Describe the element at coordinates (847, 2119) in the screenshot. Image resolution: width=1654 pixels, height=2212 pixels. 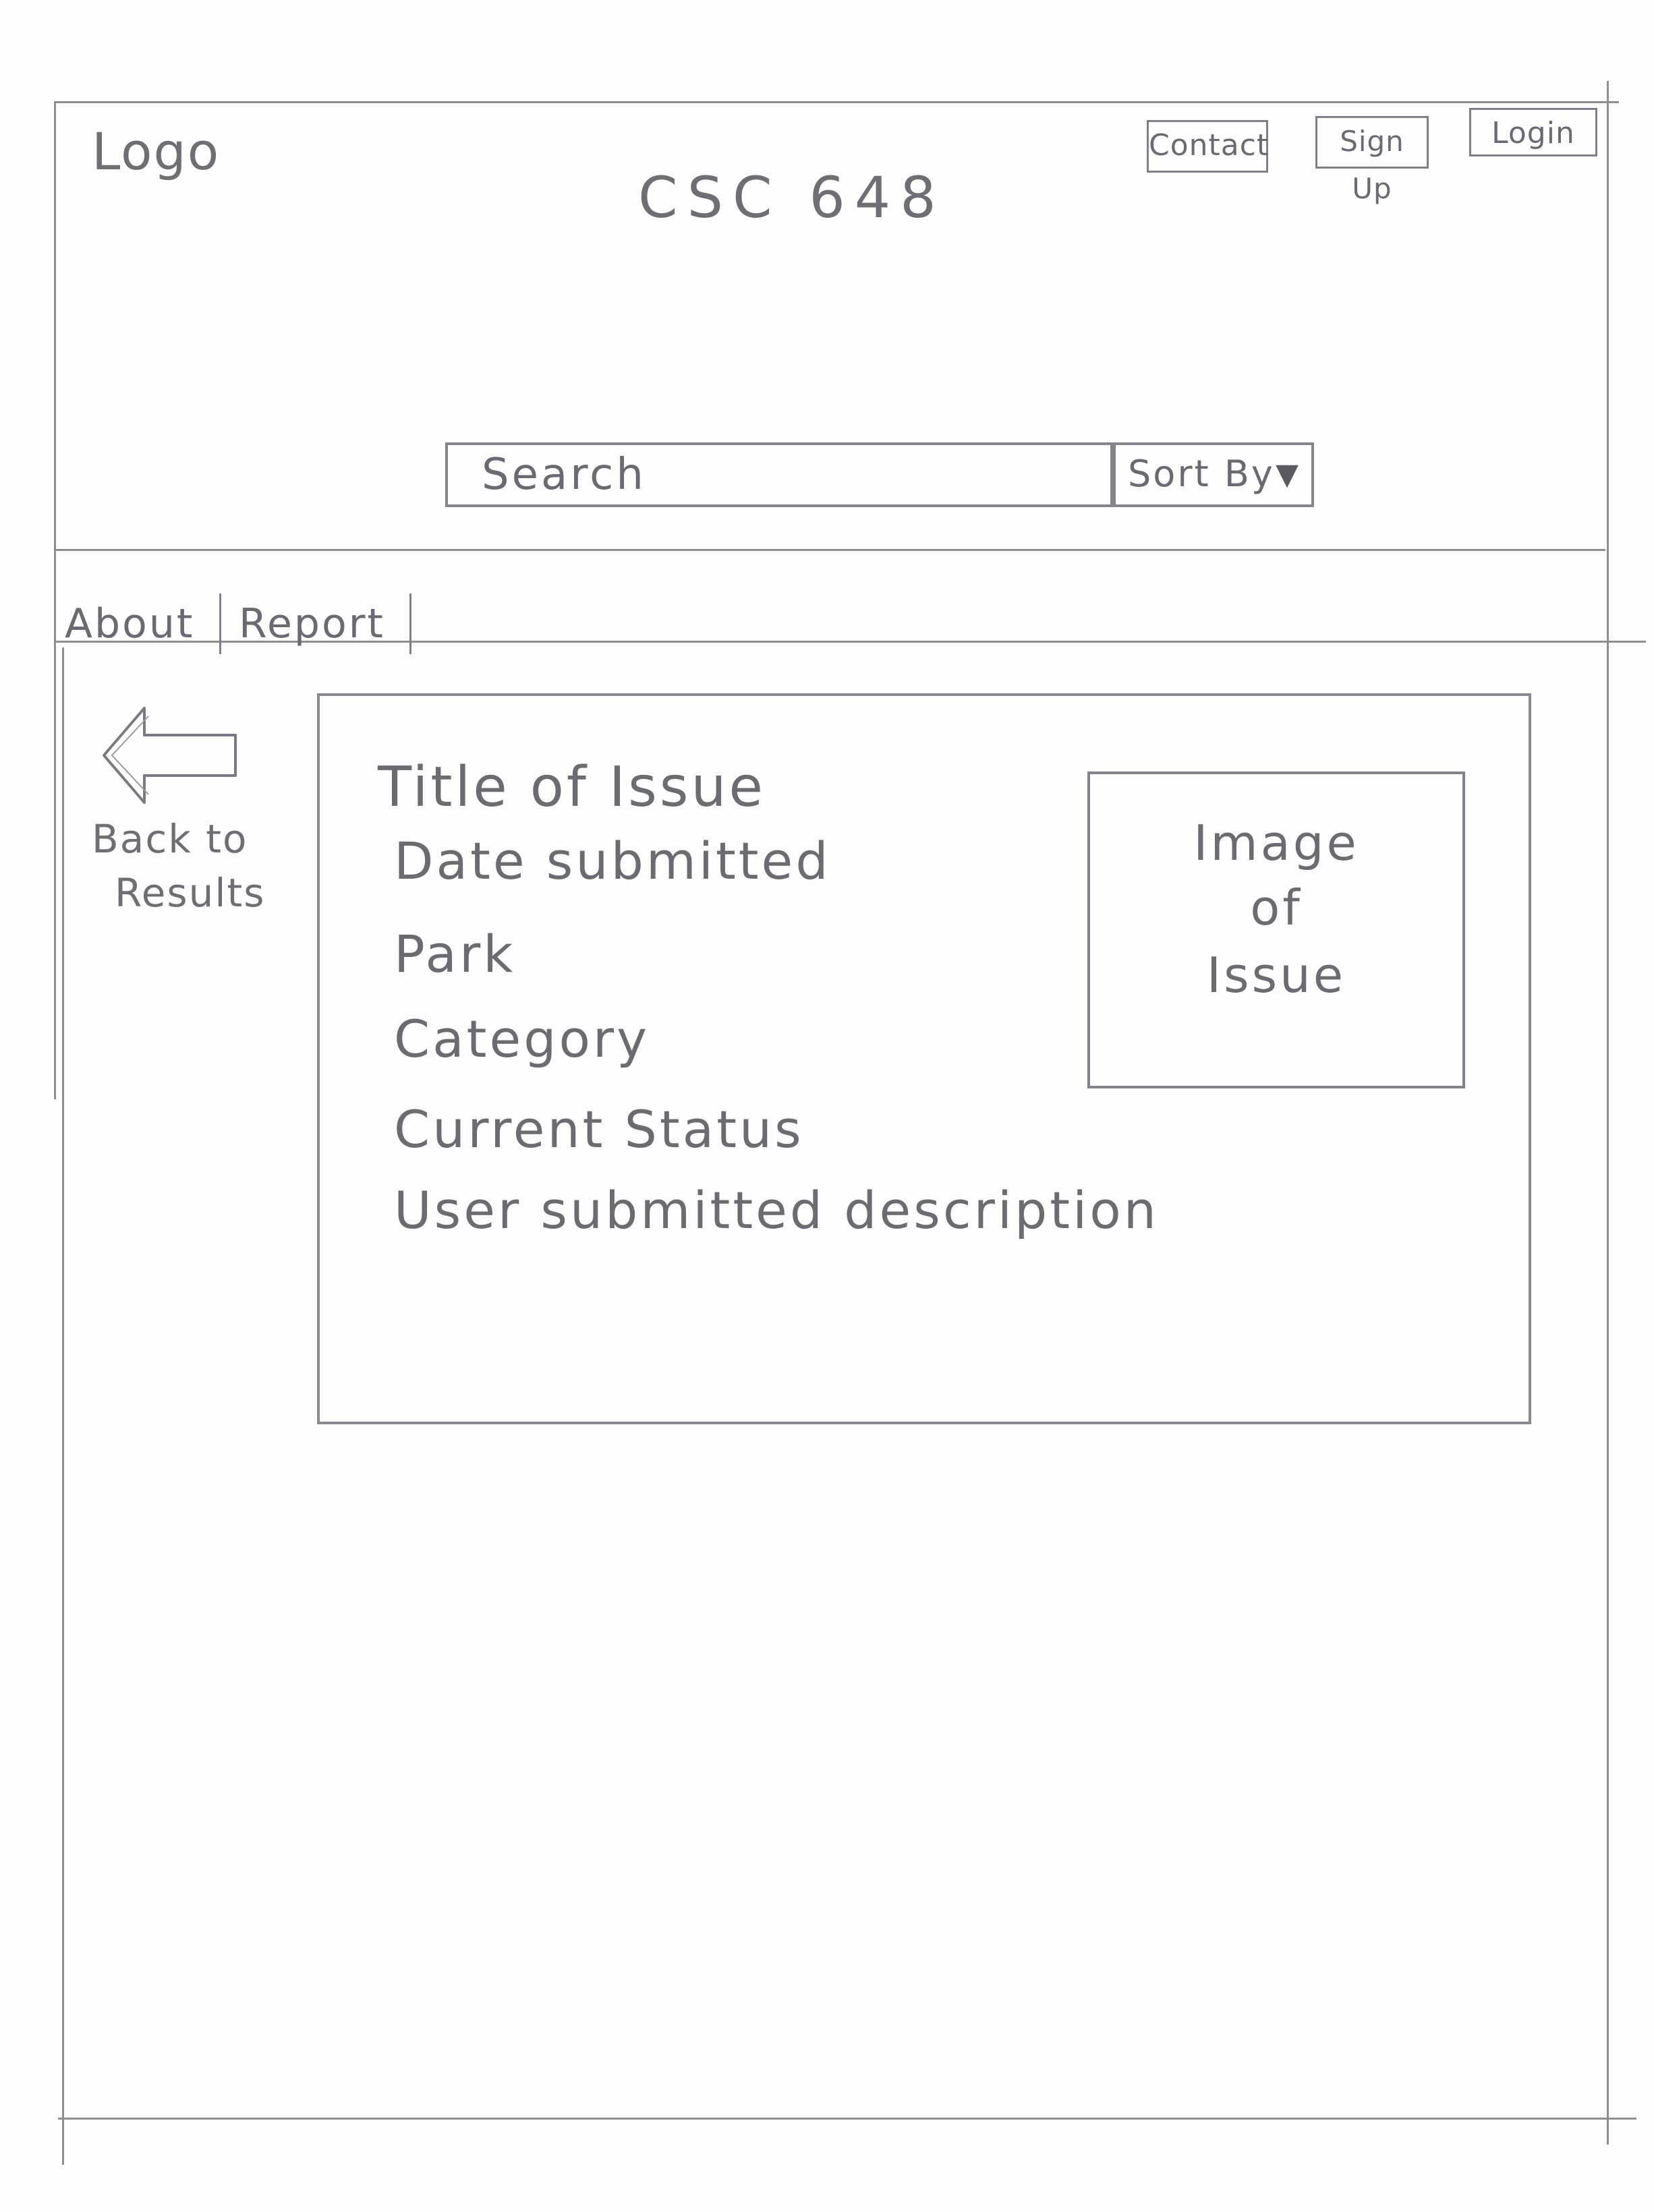
I see `footer-divider` at that location.